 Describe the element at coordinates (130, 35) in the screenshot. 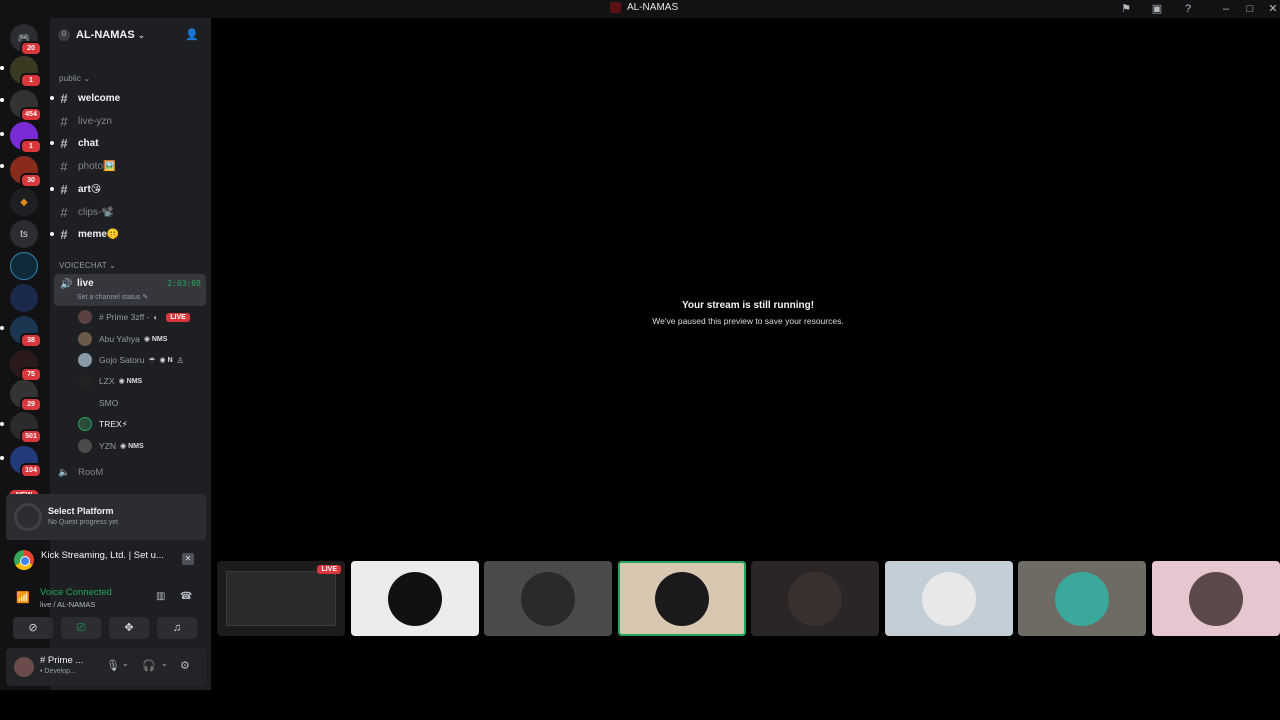

I see `server-header: 0 AL-NAMAS ⌄ 👤` at that location.